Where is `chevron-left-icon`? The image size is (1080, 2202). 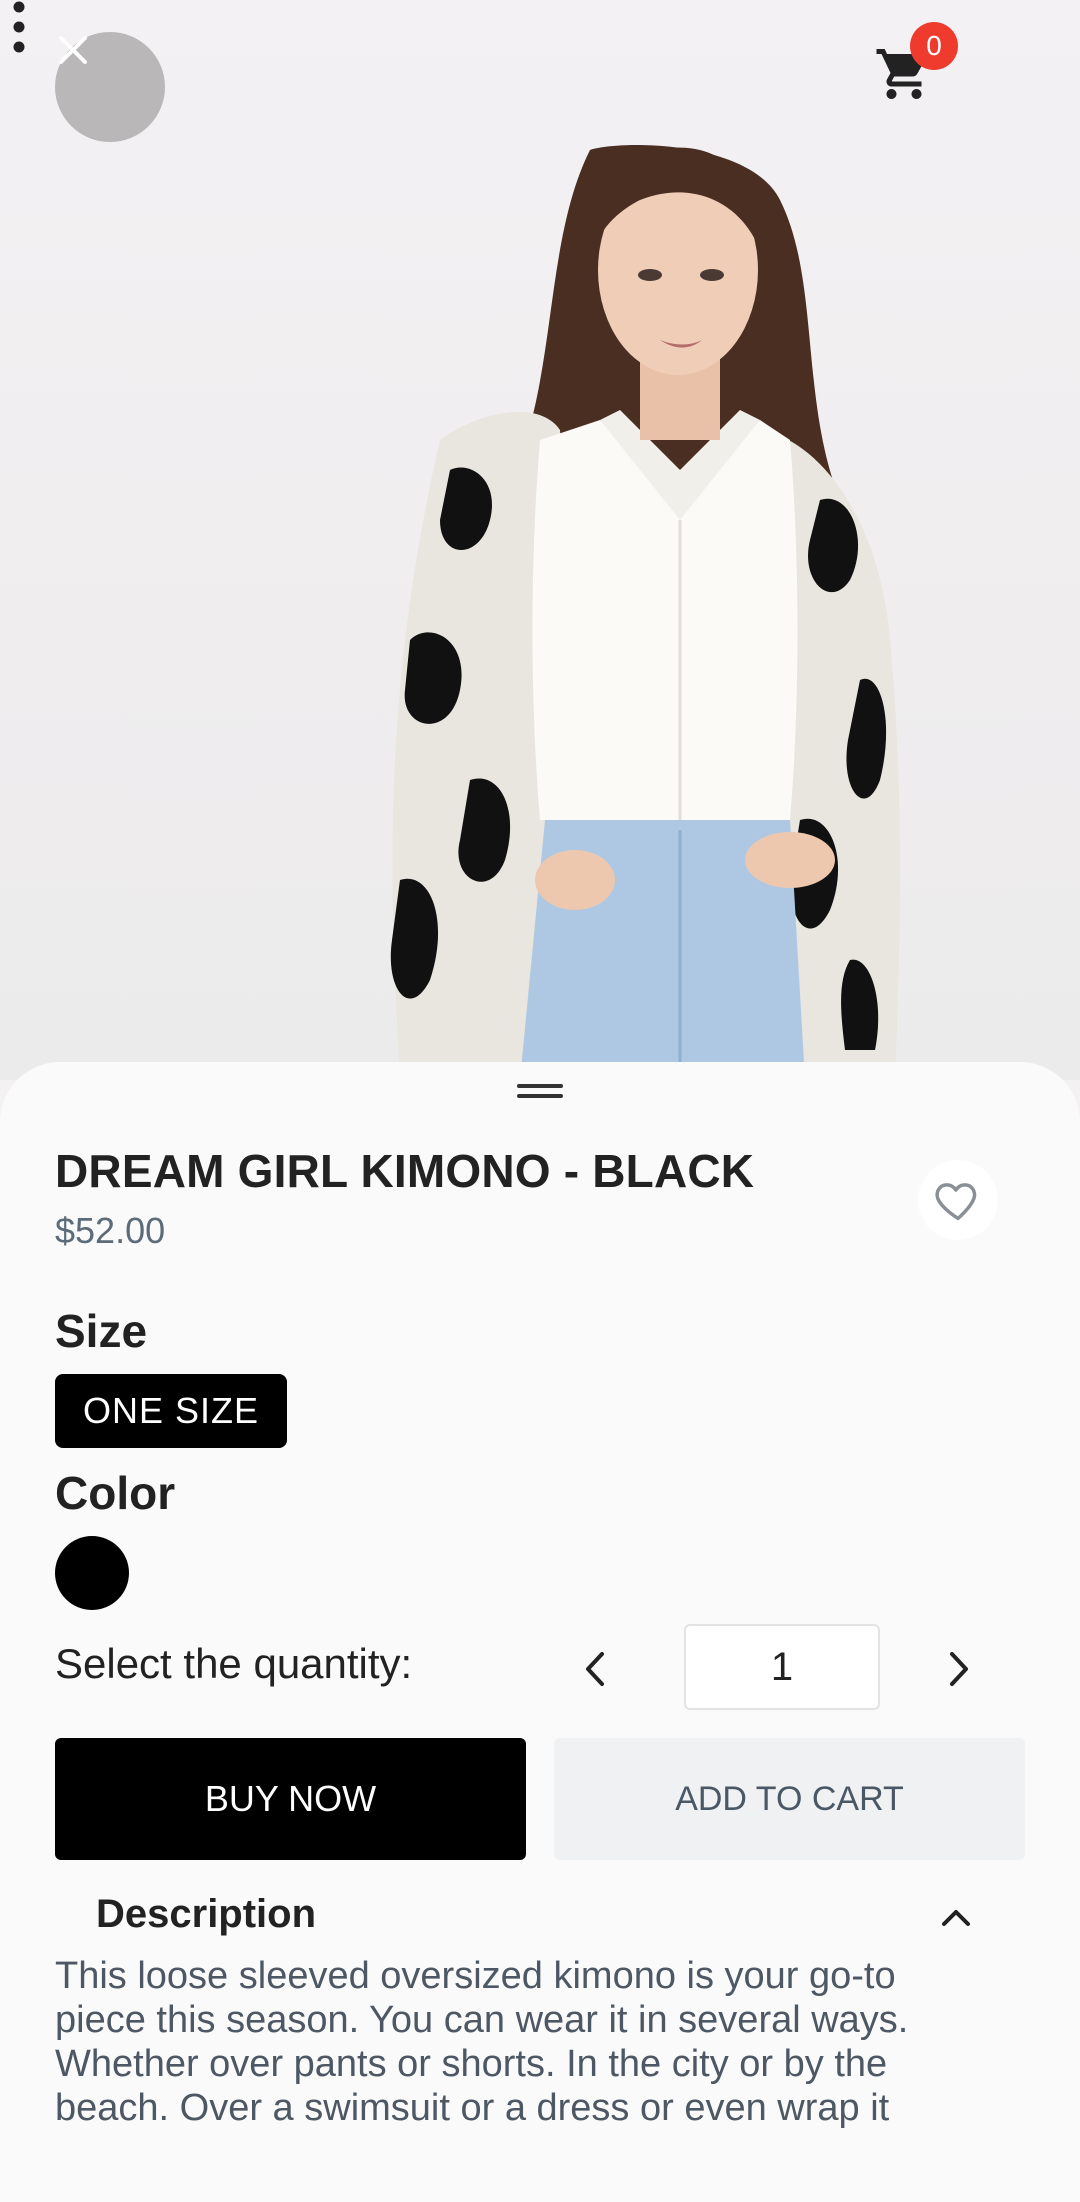
chevron-left-icon is located at coordinates (595, 1669).